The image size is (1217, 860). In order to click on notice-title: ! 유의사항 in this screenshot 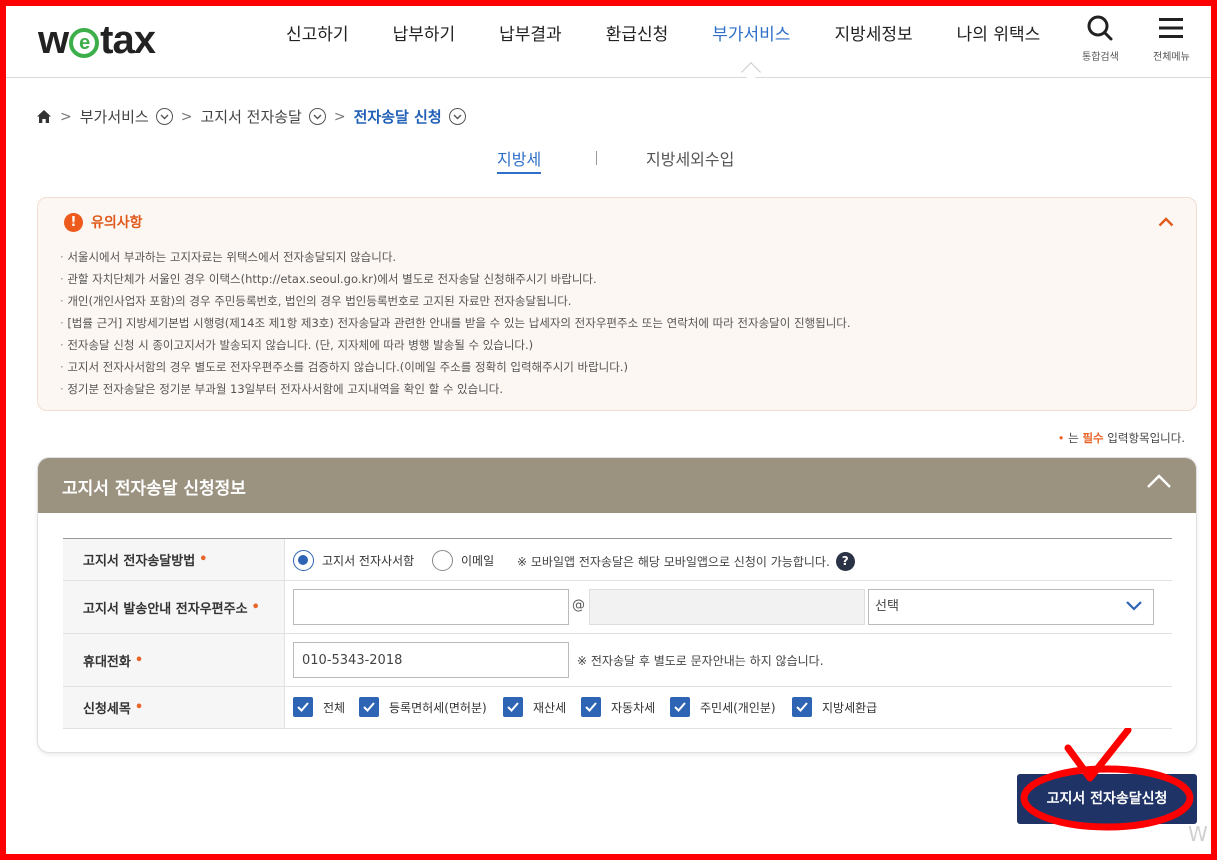, I will do `click(103, 222)`.